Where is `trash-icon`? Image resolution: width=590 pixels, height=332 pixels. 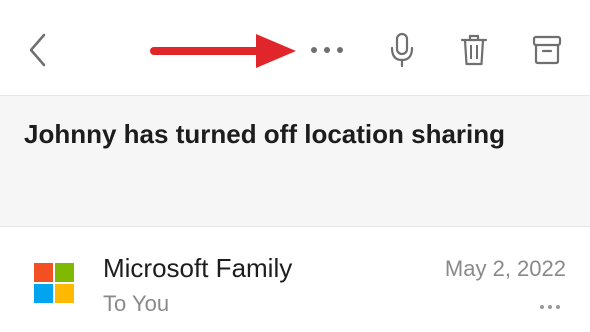 trash-icon is located at coordinates (474, 50).